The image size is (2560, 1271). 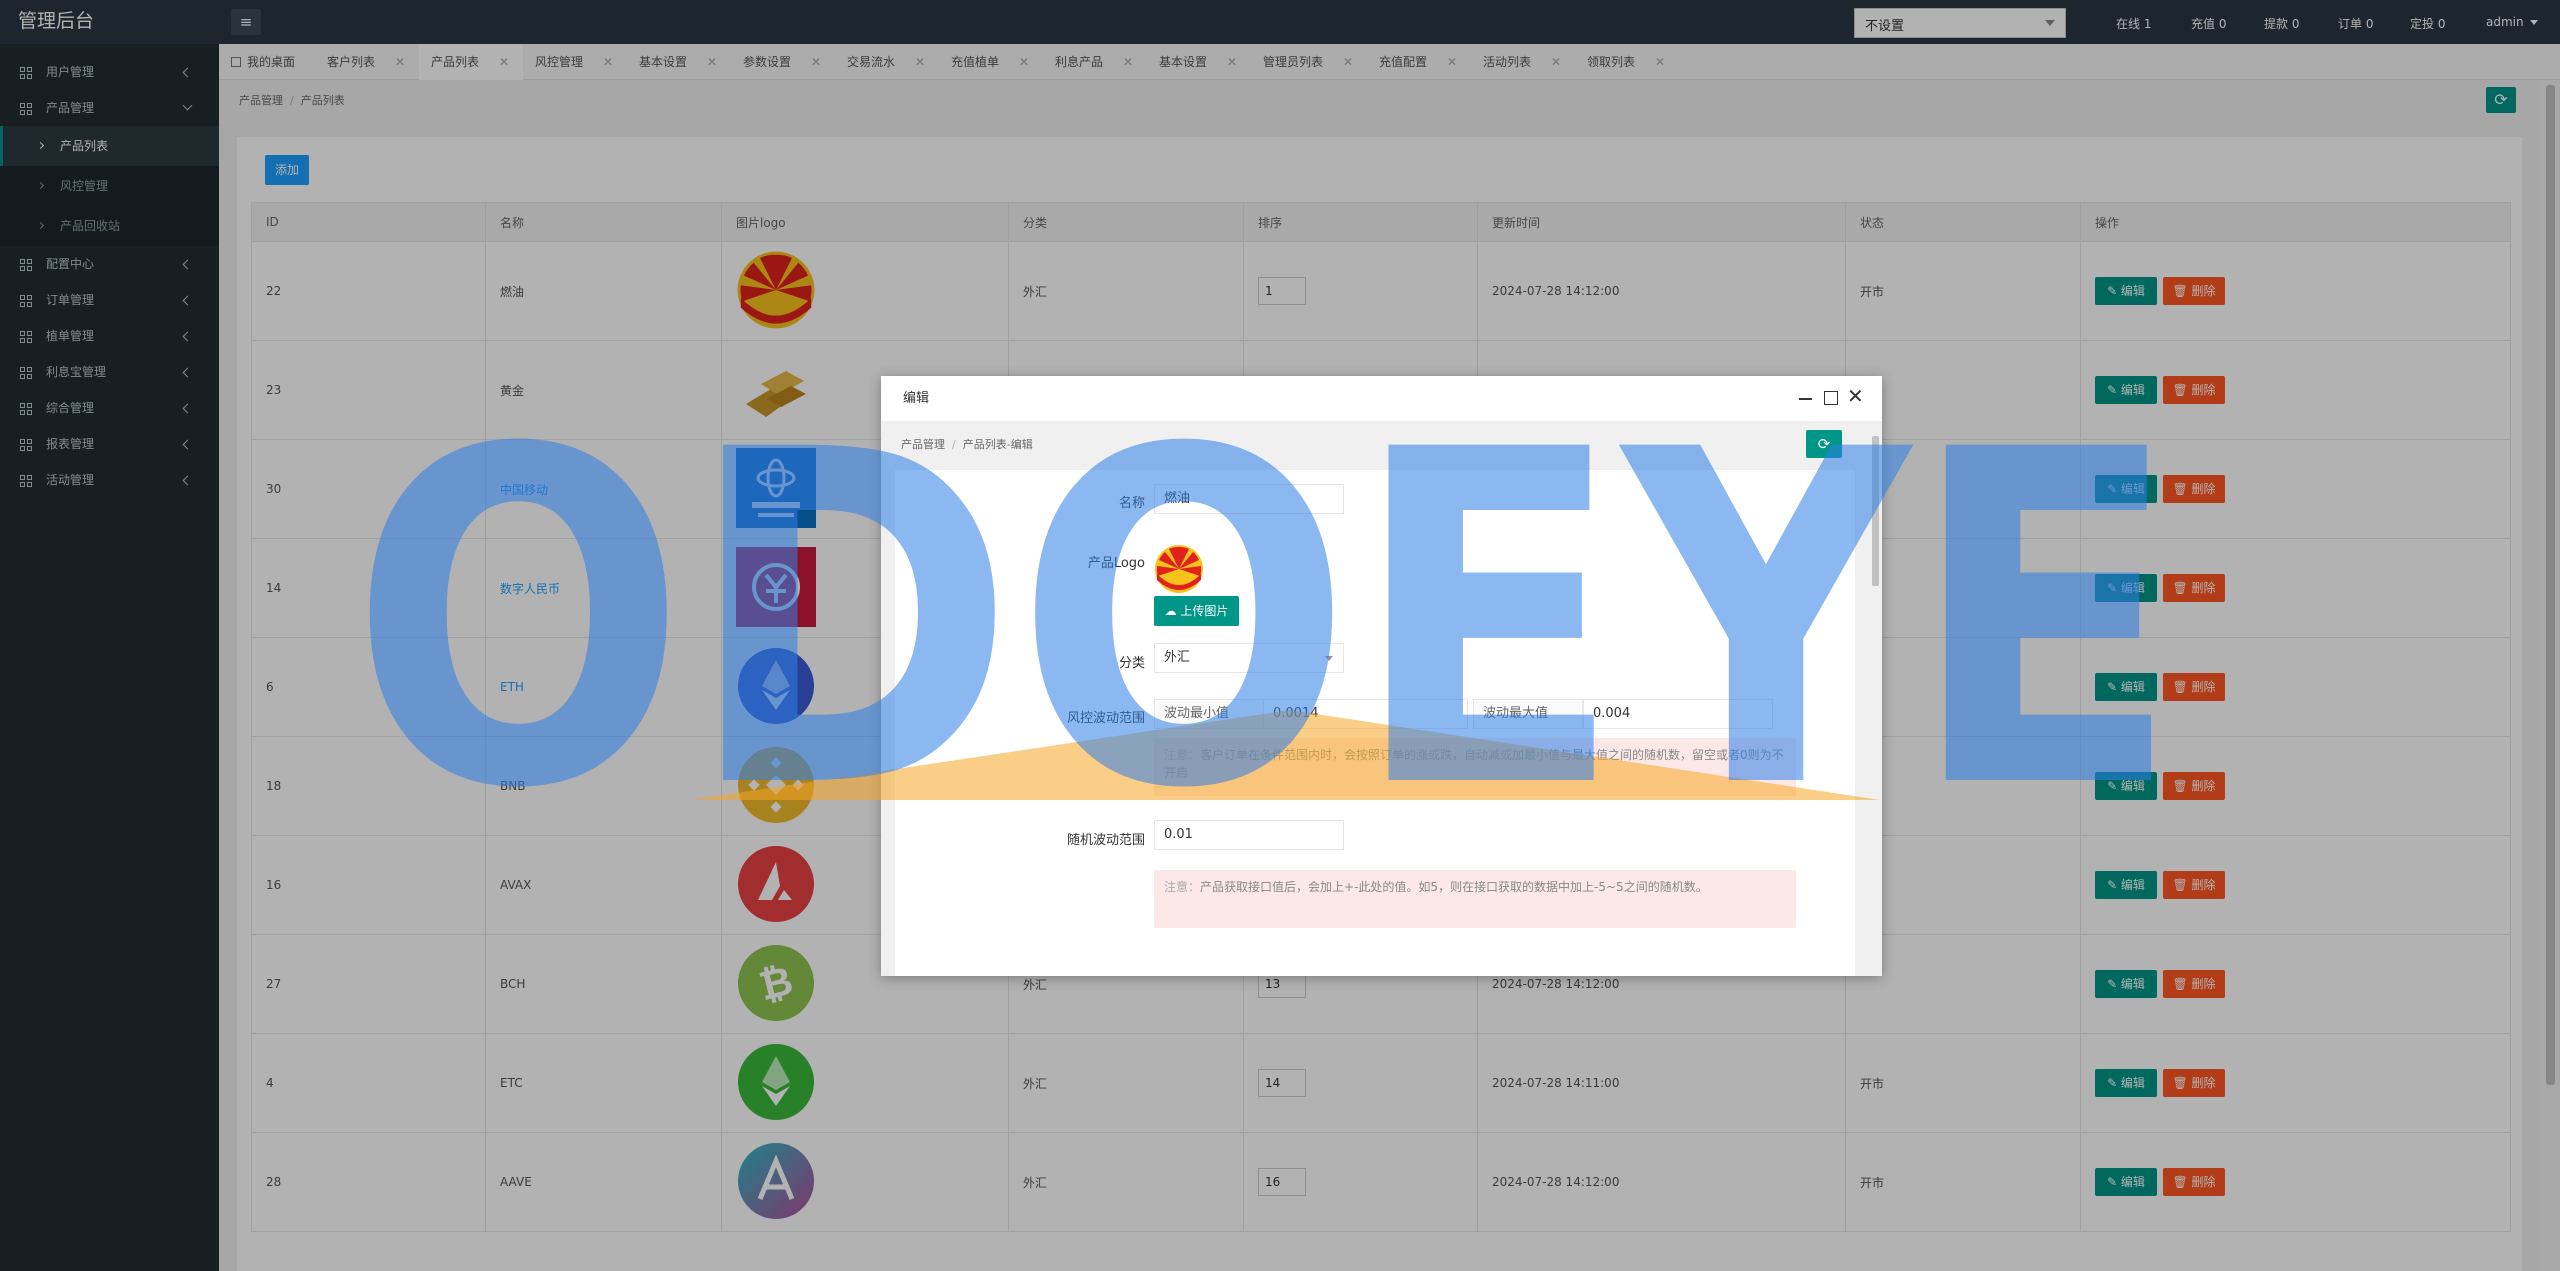 What do you see at coordinates (1678, 714) in the screenshot?
I see `max-fluctuation-input: 0.004` at bounding box center [1678, 714].